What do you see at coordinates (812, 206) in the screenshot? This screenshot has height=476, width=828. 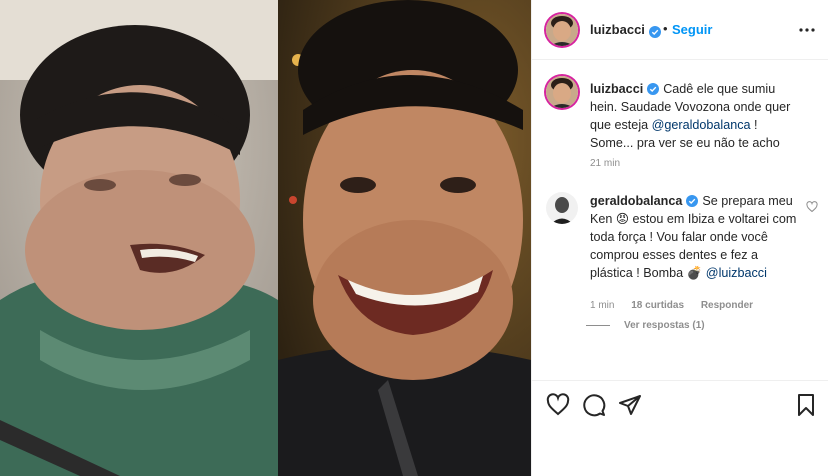 I see `comment-like-heart-icon` at bounding box center [812, 206].